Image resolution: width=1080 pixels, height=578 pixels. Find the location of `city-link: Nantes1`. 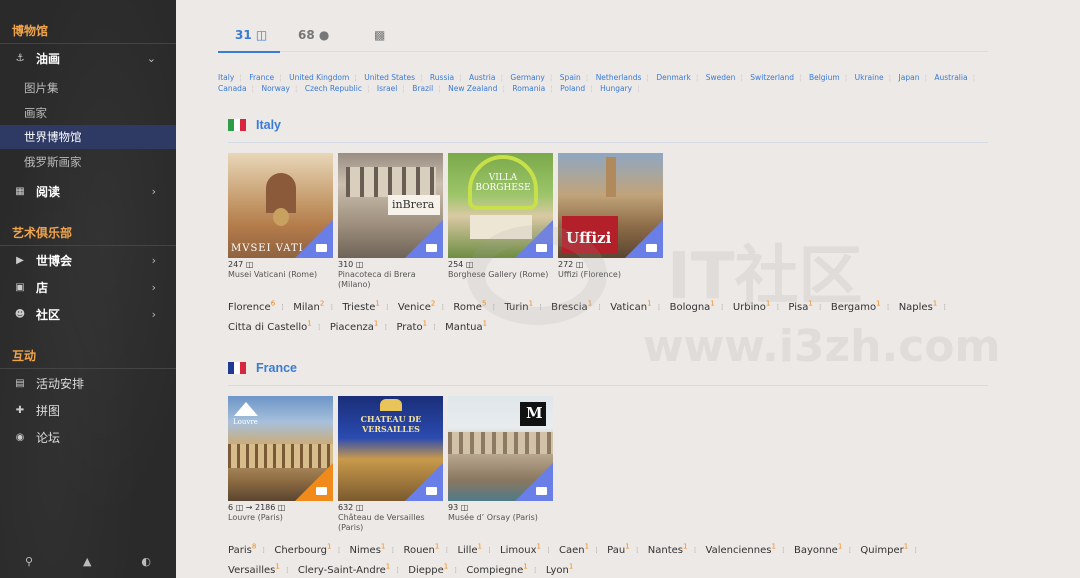

city-link: Nantes1 is located at coordinates (668, 549).